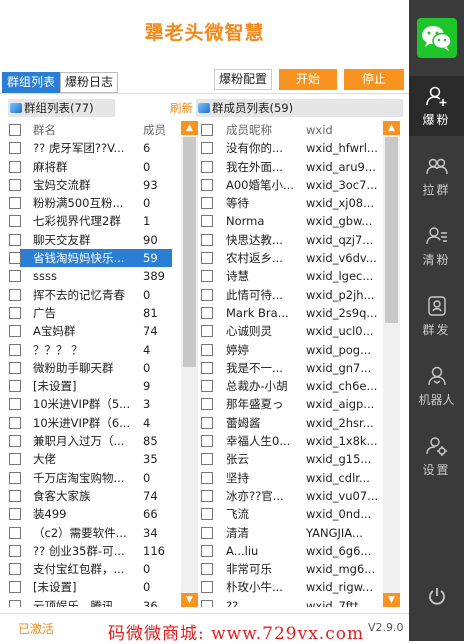  What do you see at coordinates (90, 295) in the screenshot?
I see `table-row: 挥不去的记忆青春 0` at bounding box center [90, 295].